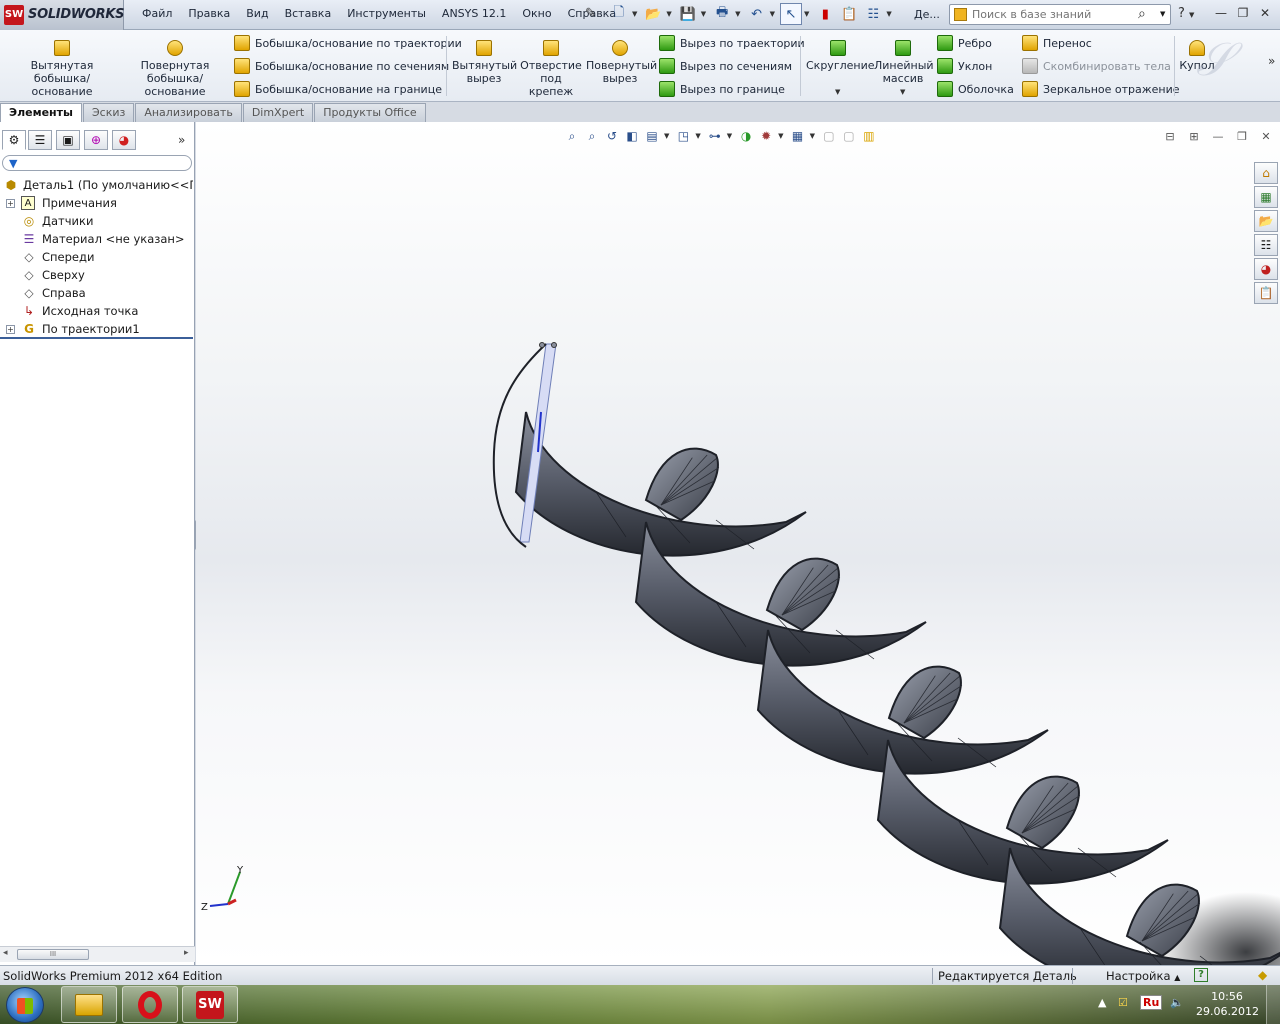  Describe the element at coordinates (722, 89) in the screenshot. I see `boundary-cut-button: Вырез по границе` at that location.